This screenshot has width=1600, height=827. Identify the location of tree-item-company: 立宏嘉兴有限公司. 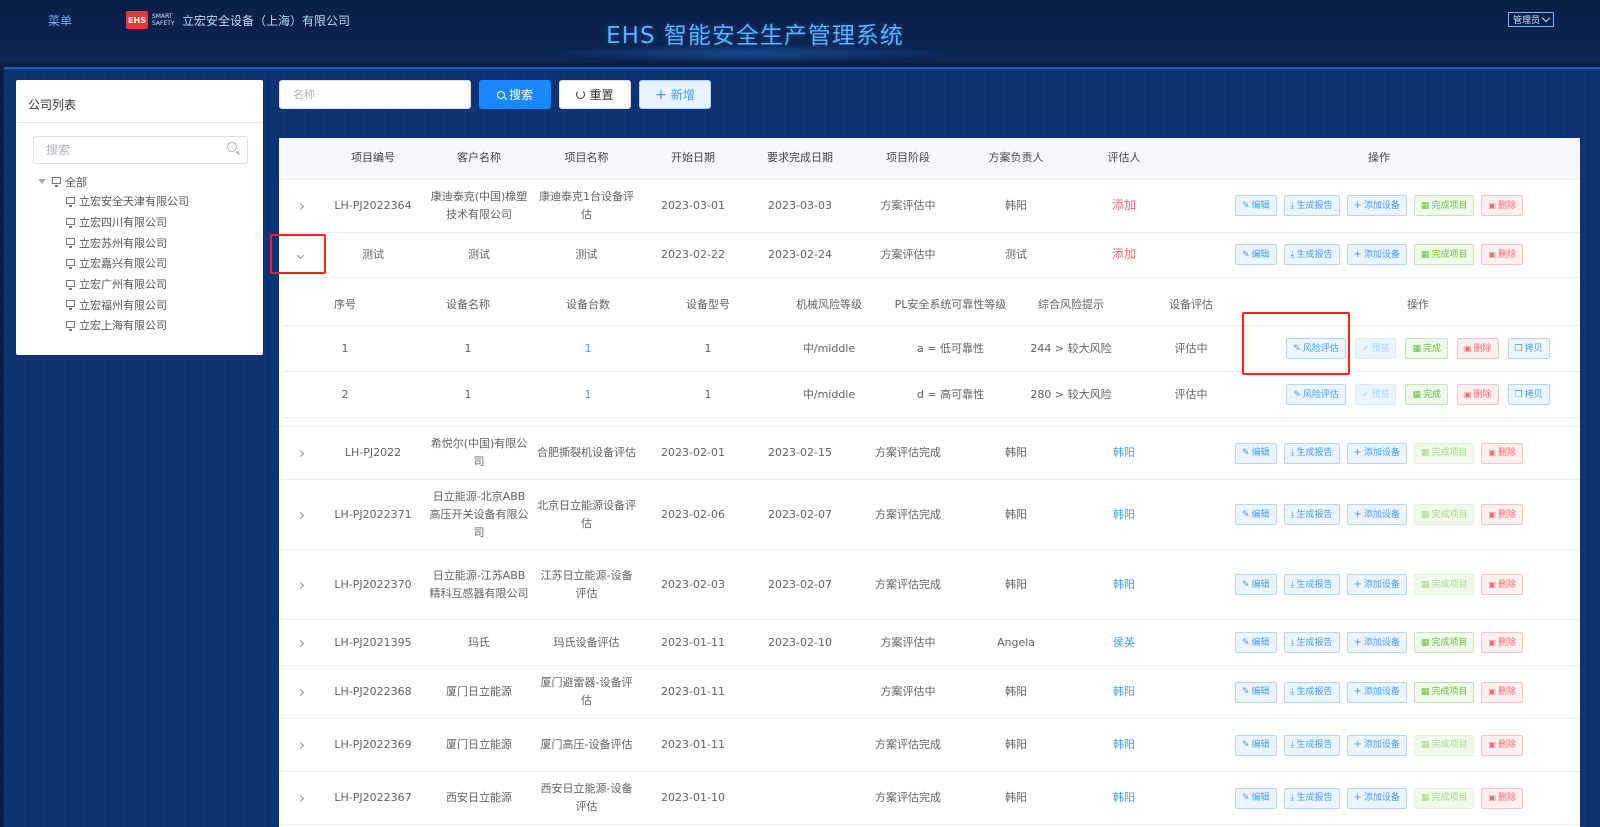
(127, 263).